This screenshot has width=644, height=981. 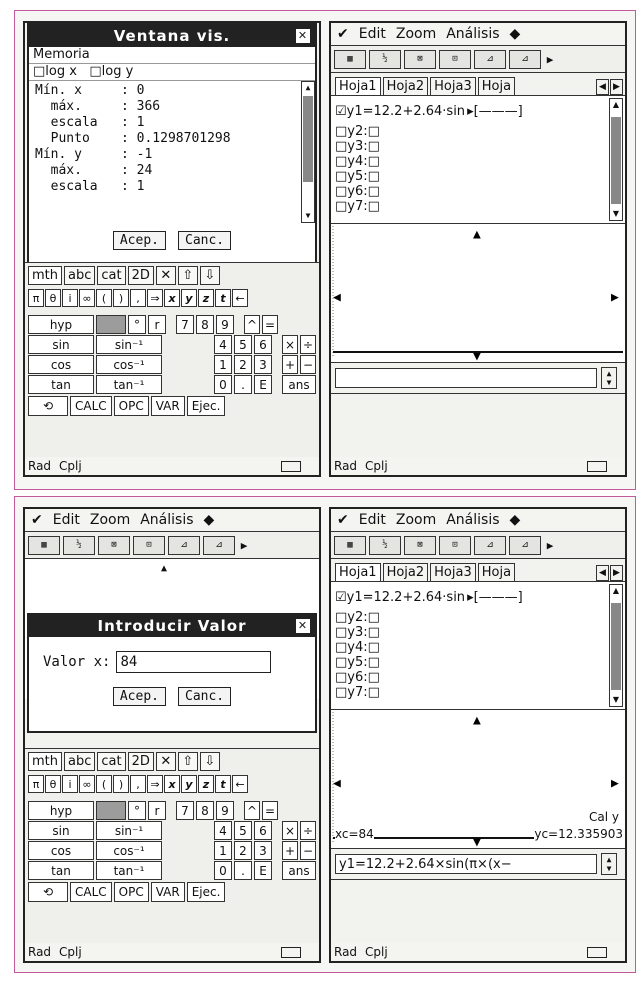 I want to click on function-row: □y6:□, so click(x=480, y=191).